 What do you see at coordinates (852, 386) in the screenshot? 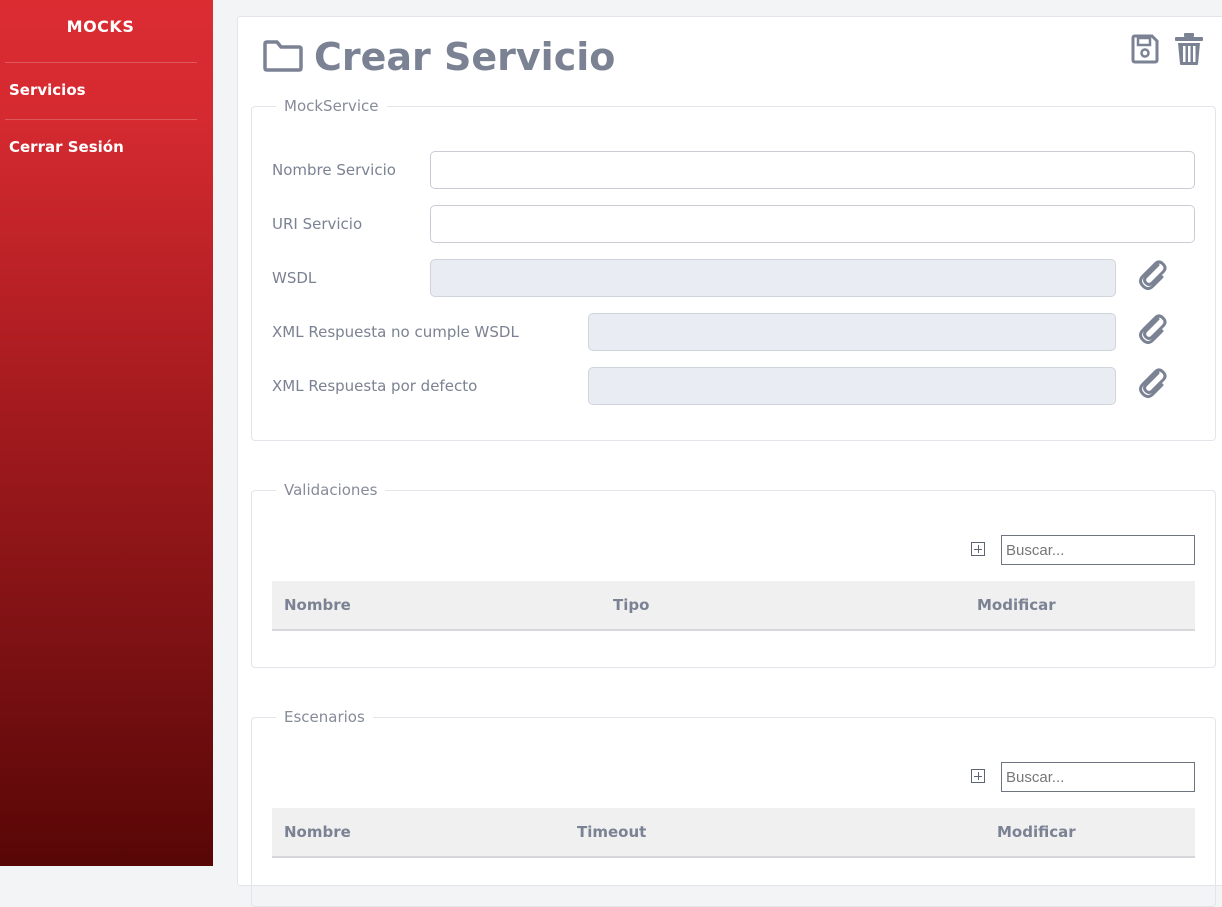
I see `xml-defecto-input` at bounding box center [852, 386].